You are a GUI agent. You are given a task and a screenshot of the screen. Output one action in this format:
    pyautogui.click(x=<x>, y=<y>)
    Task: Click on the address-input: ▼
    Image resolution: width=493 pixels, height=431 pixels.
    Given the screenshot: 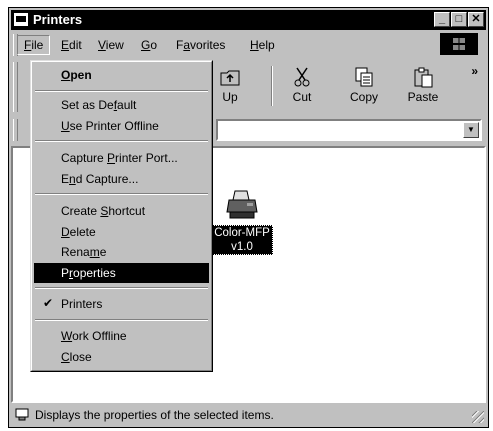 What is the action you would take?
    pyautogui.click(x=349, y=130)
    